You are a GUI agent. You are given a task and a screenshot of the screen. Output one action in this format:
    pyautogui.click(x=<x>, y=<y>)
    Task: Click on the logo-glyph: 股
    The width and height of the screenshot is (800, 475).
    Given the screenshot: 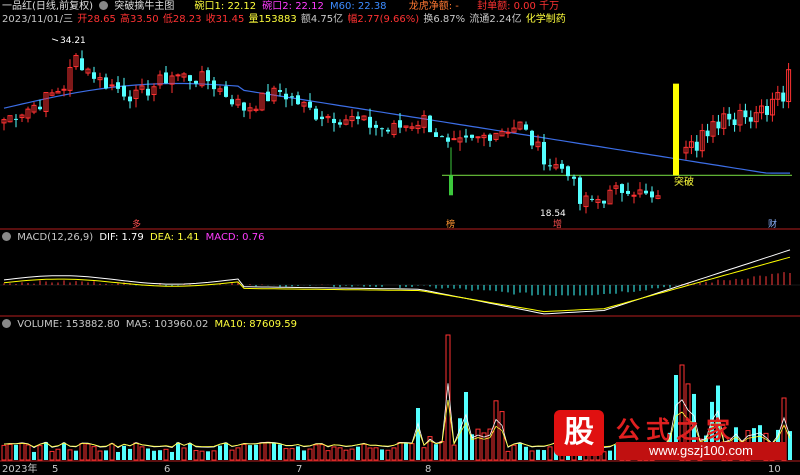 What is the action you would take?
    pyautogui.click(x=579, y=433)
    